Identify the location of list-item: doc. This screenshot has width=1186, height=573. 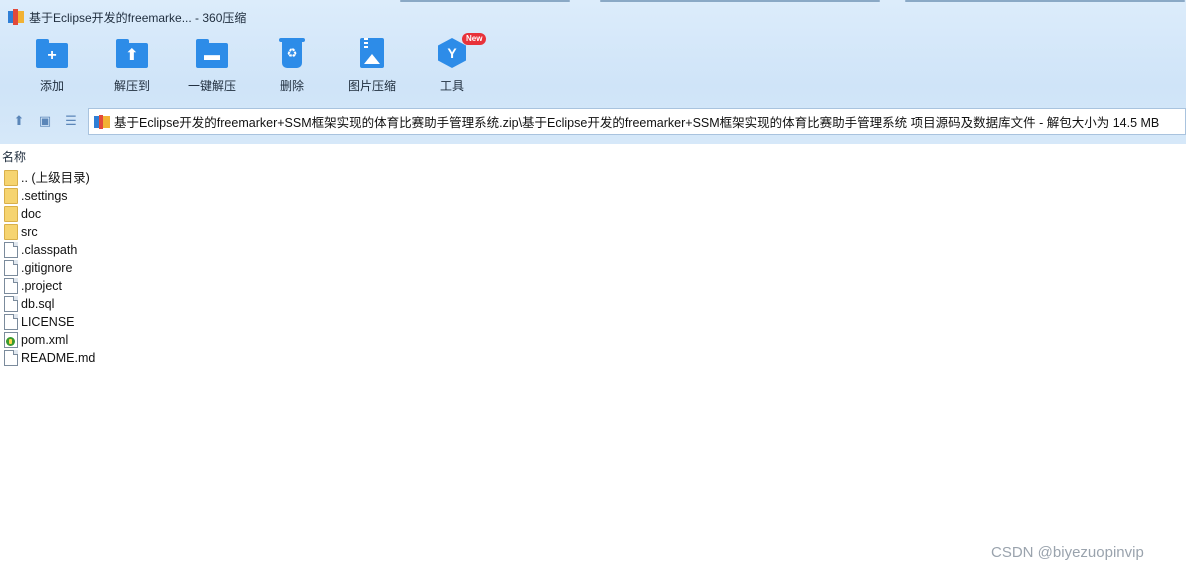
(150, 214).